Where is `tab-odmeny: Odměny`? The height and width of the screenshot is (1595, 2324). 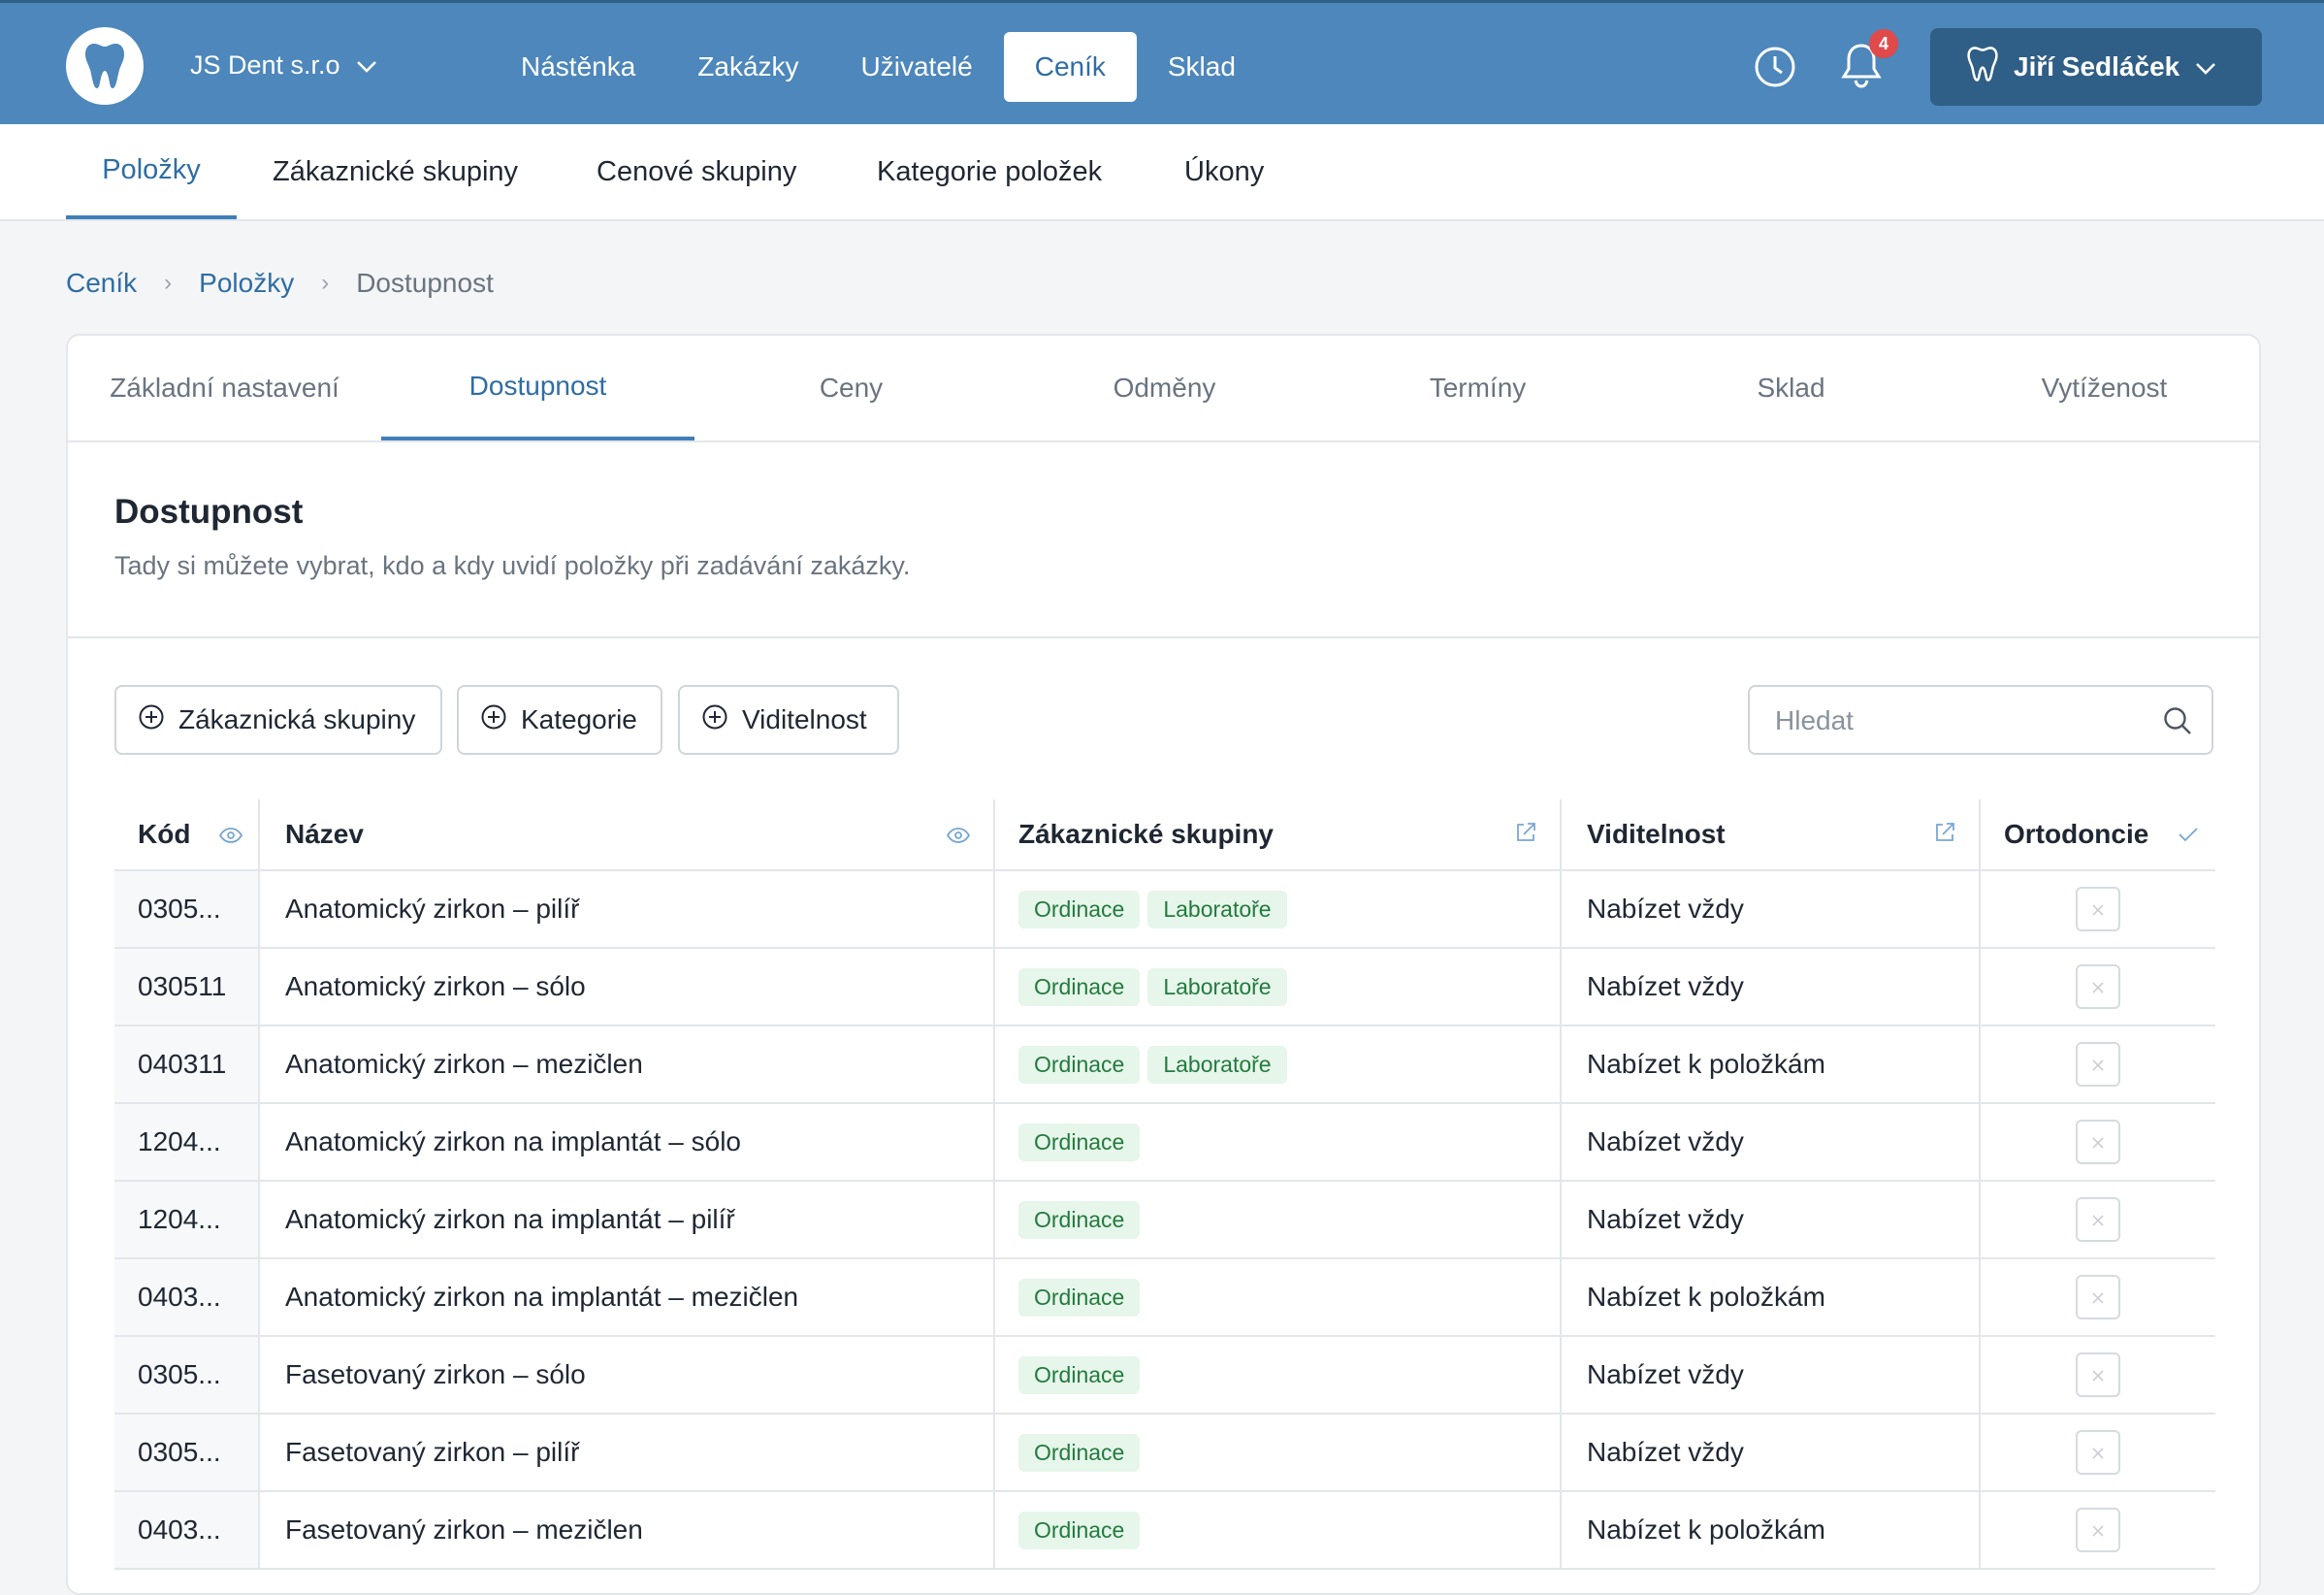 tab-odmeny: Odměny is located at coordinates (1164, 388).